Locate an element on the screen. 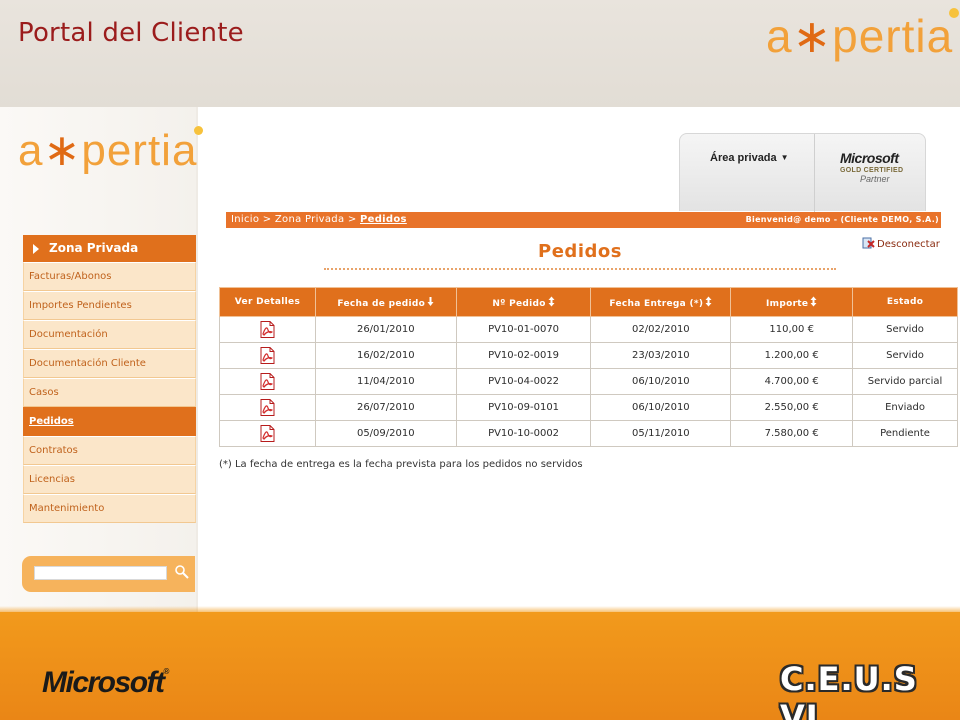  order-number-cell: PV10-01-0070 is located at coordinates (523, 329).